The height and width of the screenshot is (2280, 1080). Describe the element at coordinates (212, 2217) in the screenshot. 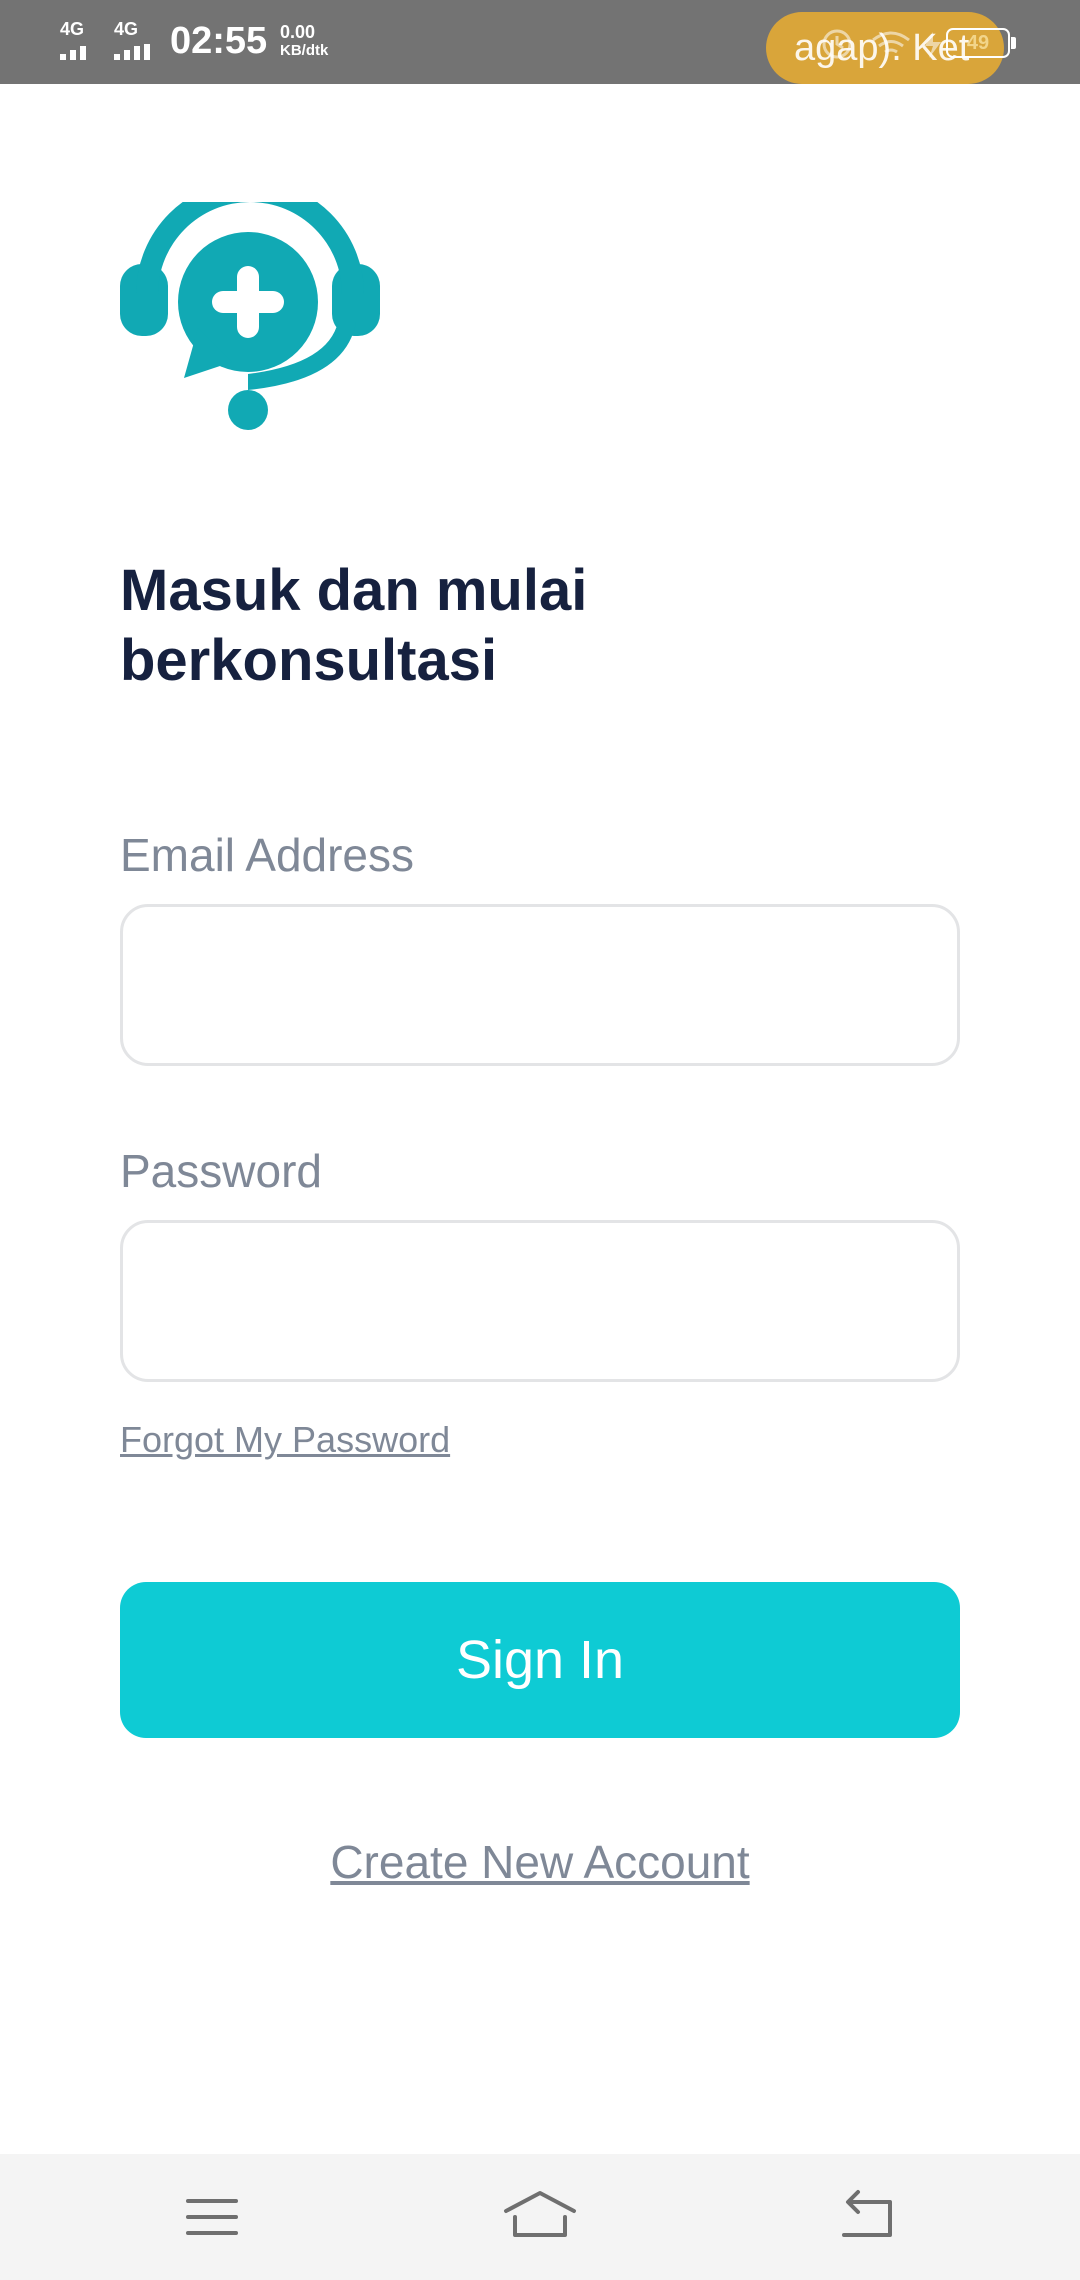

I see `menu-icon` at that location.